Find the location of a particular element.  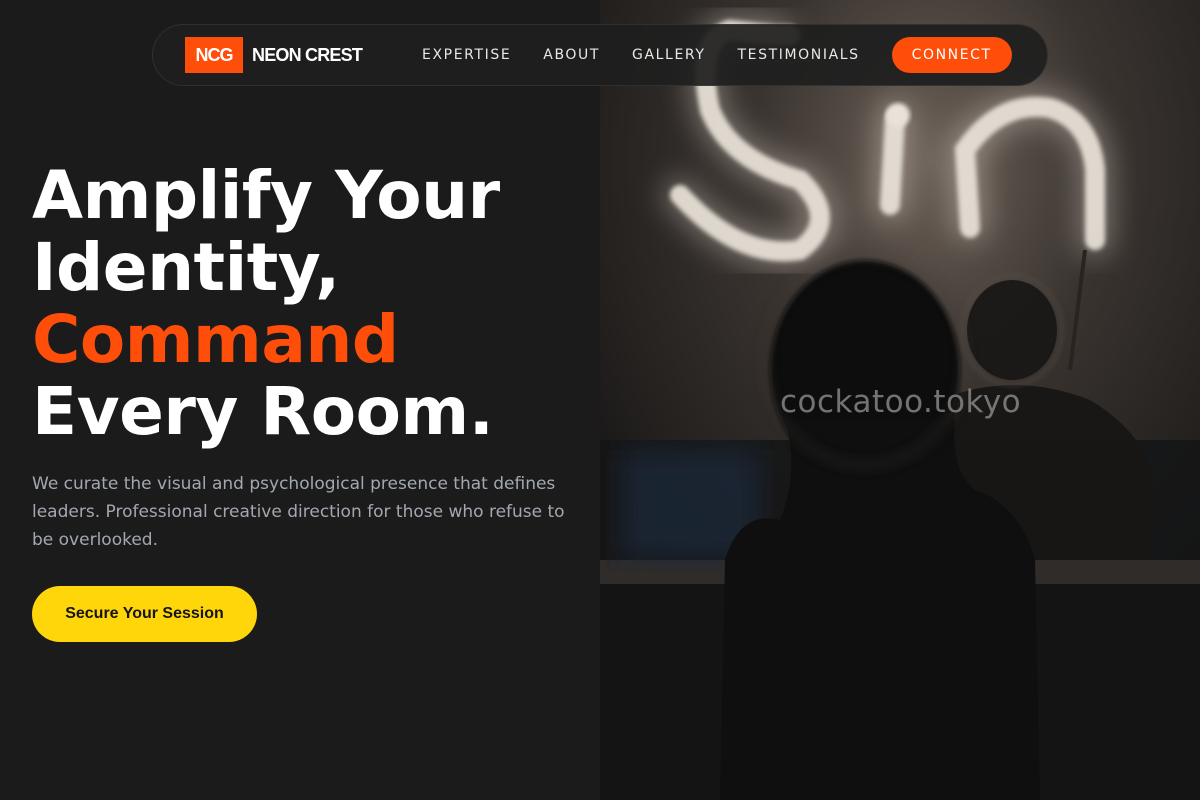

nav-link-about: ABOUT is located at coordinates (571, 55).